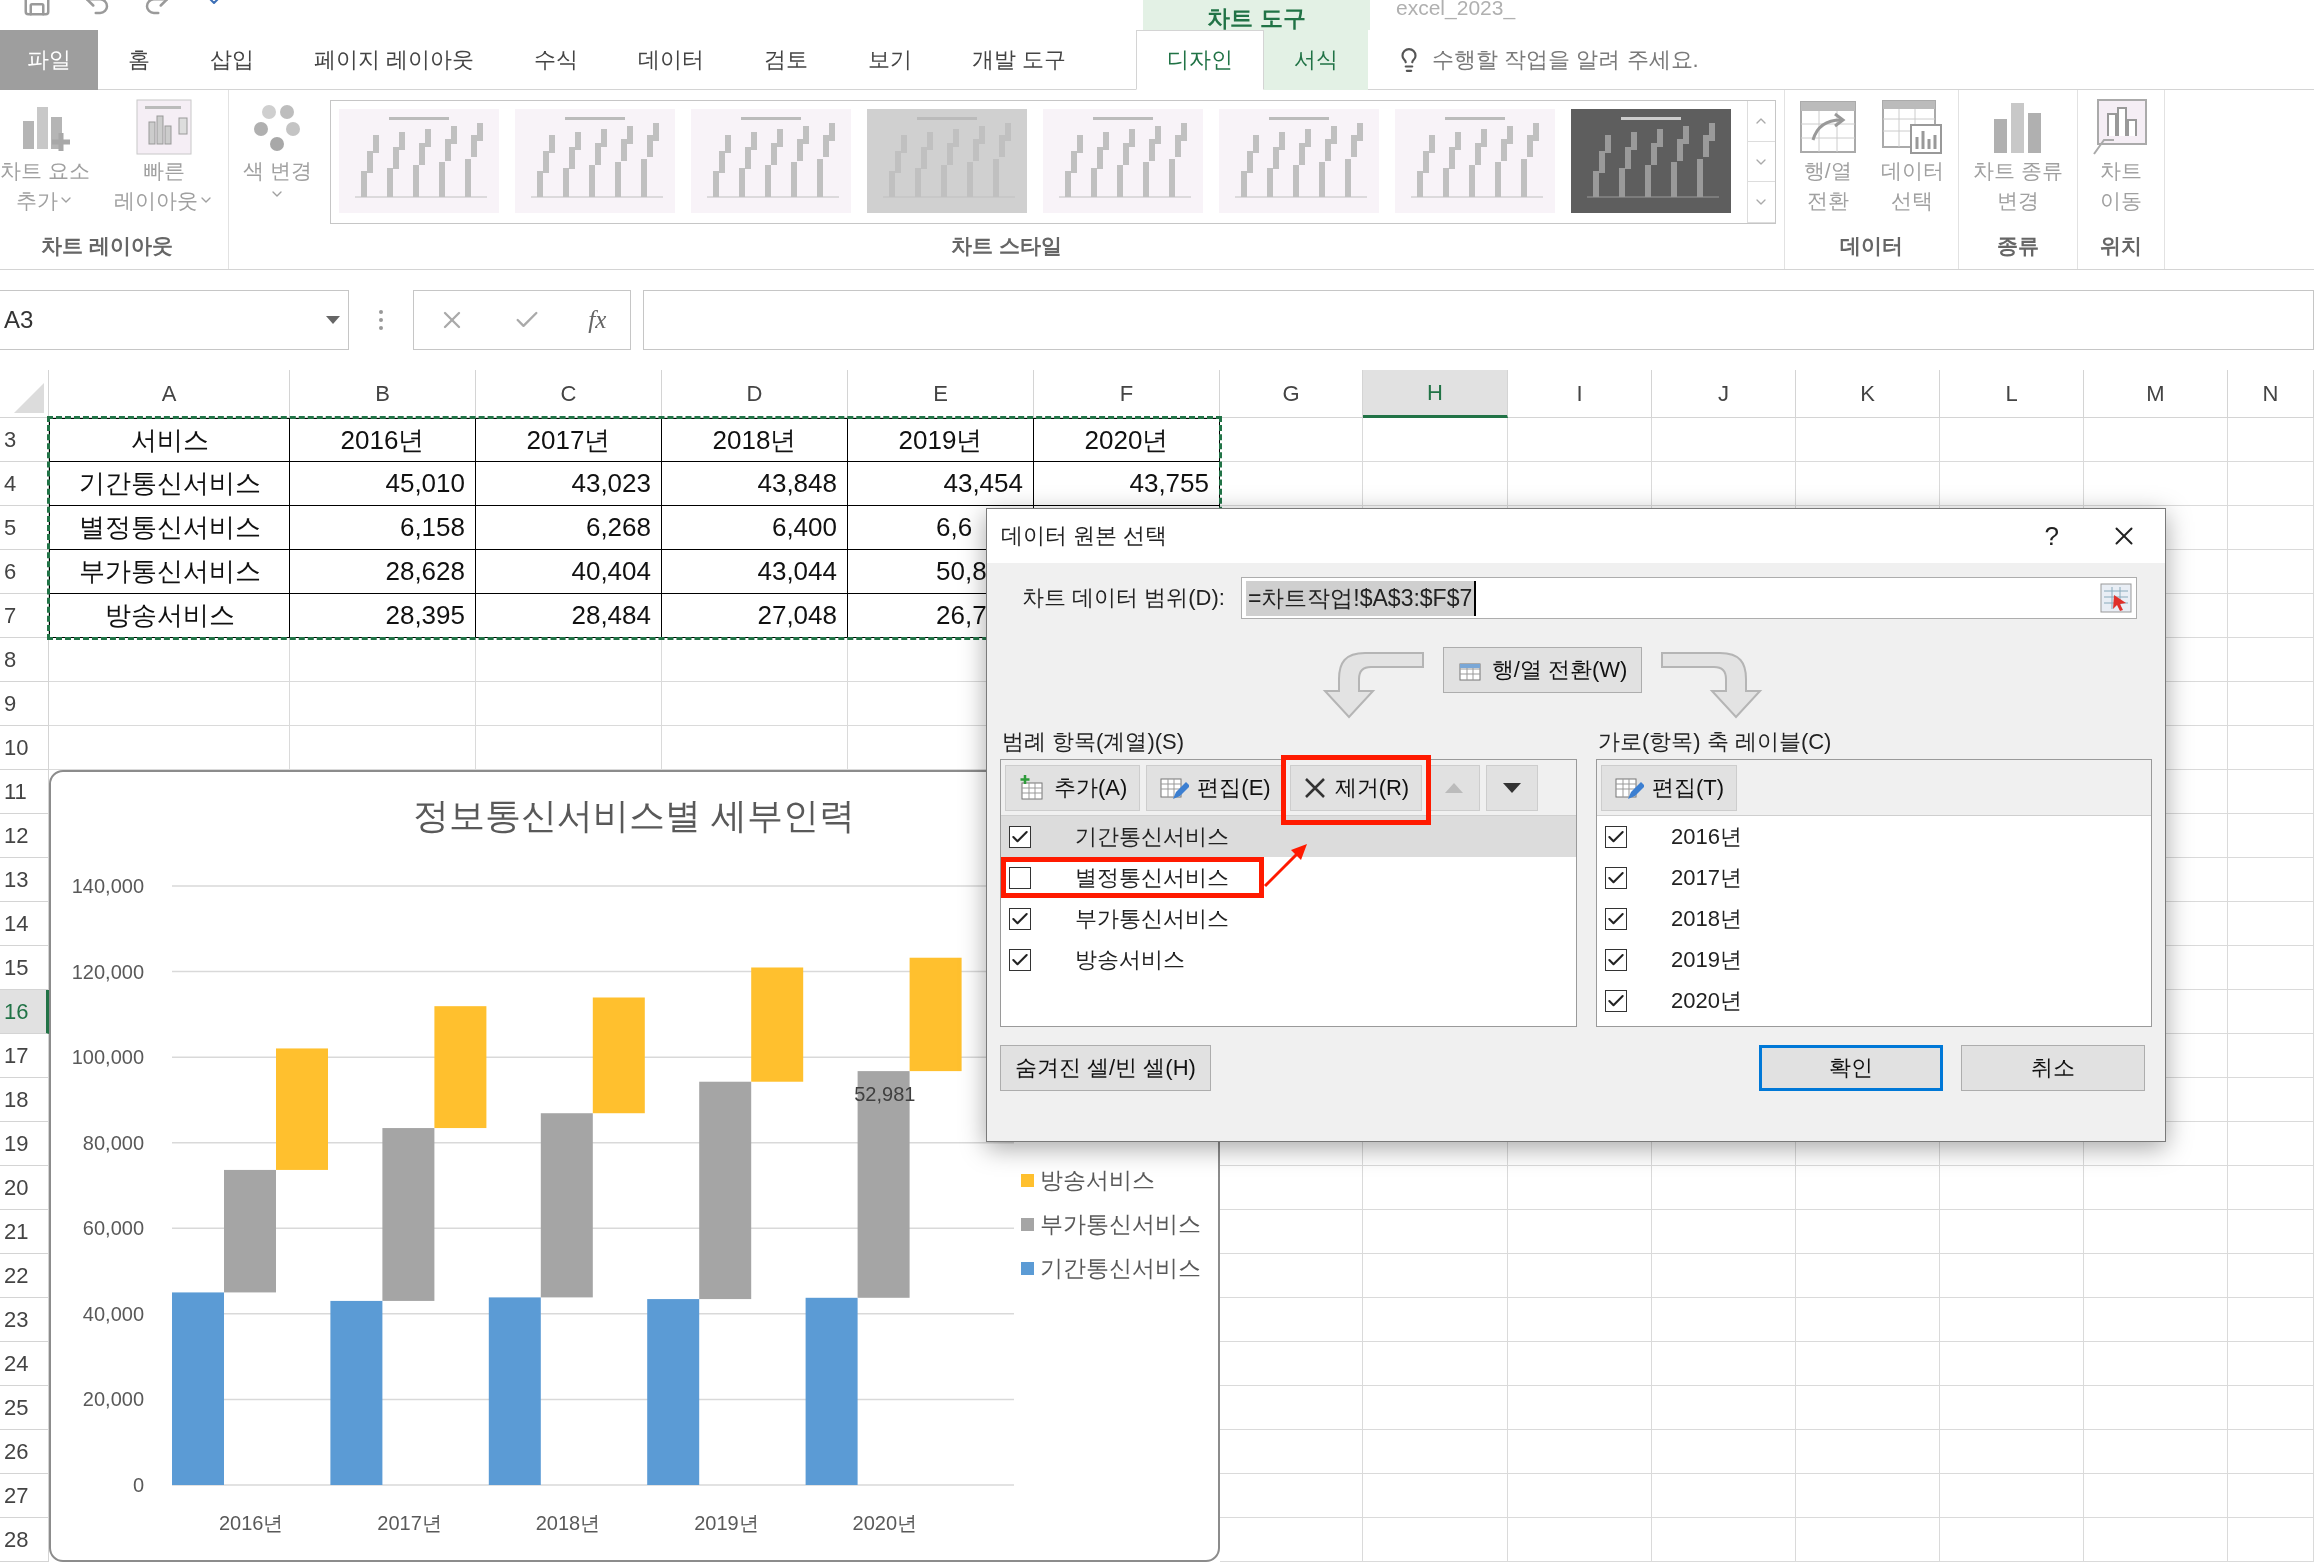  Describe the element at coordinates (24, 1100) in the screenshot. I see `row-header: 18` at that location.